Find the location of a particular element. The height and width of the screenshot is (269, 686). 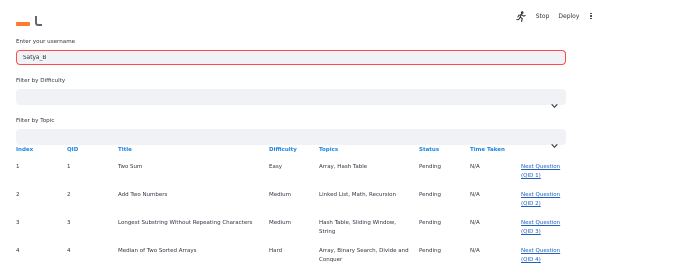

difficulty-select is located at coordinates (291, 98).